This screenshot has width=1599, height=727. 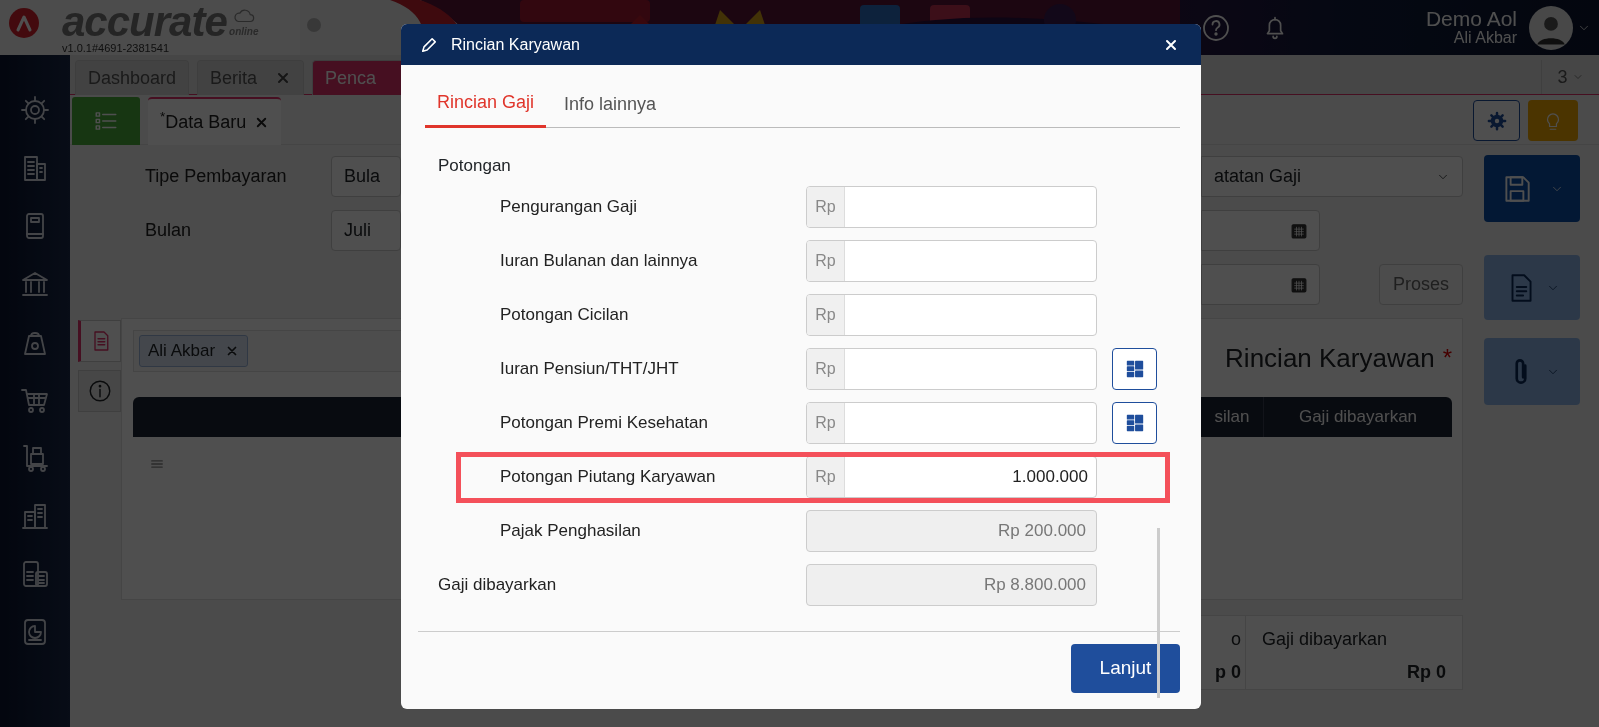 I want to click on tab-label: $^{*}$Data Baru, so click(x=203, y=121).